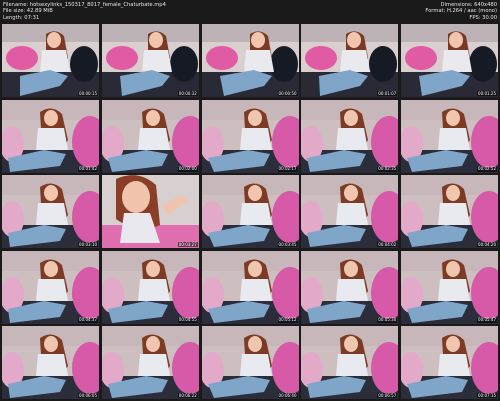 The image size is (500, 401). What do you see at coordinates (50, 287) in the screenshot?
I see `thumbnail: 00:04:37` at bounding box center [50, 287].